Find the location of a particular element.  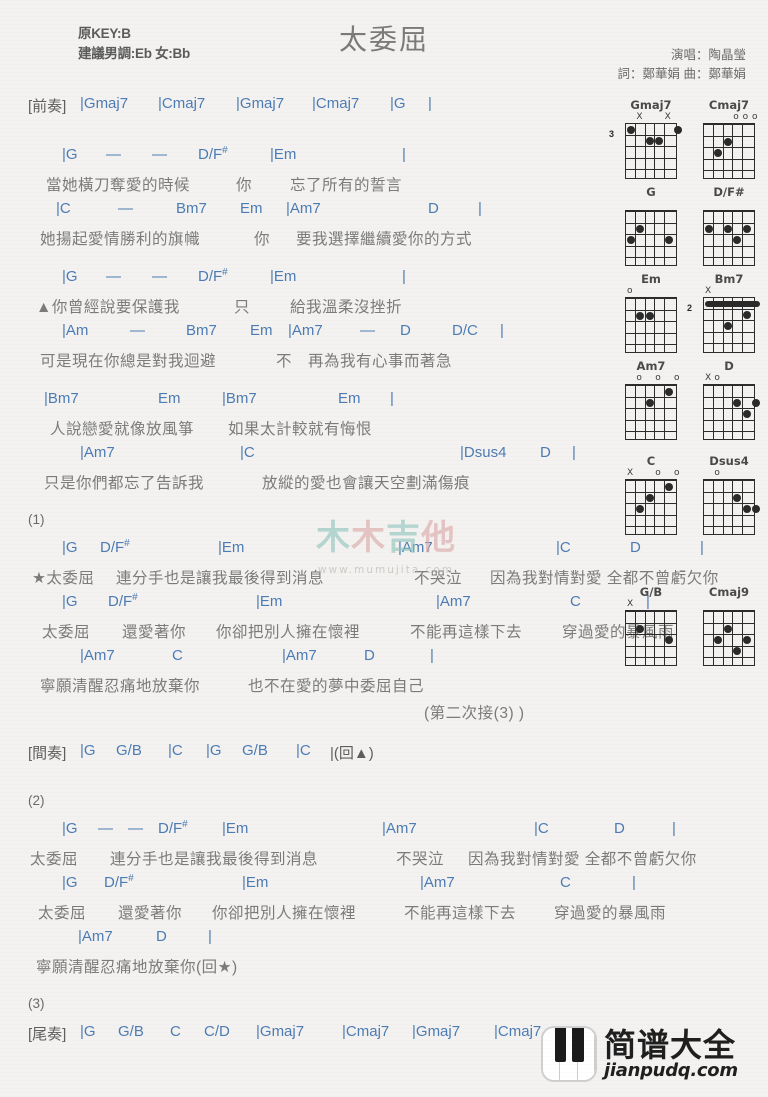

chord-line: |G D/F# |Em |Am7 C | is located at coordinates (325, 606).